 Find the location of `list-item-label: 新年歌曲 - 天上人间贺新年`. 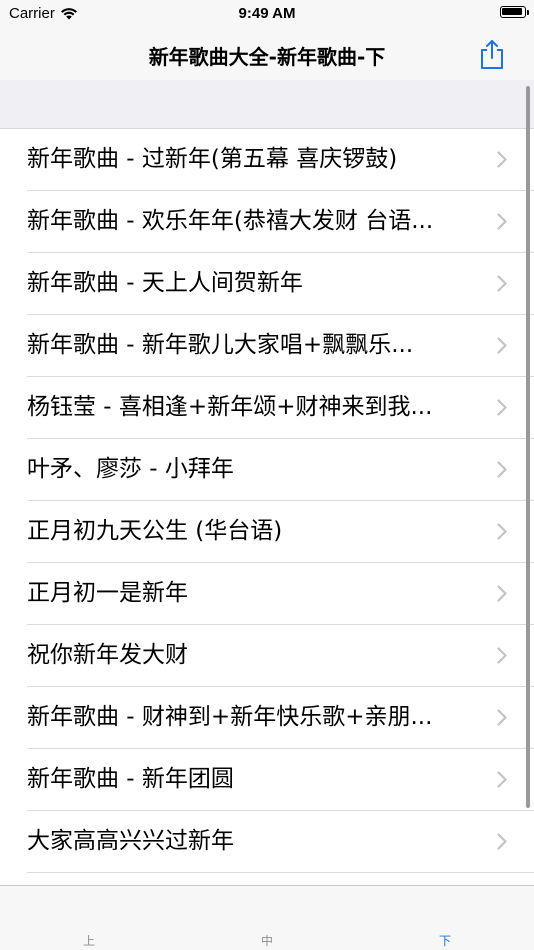

list-item-label: 新年歌曲 - 天上人间贺新年 is located at coordinates (165, 283).